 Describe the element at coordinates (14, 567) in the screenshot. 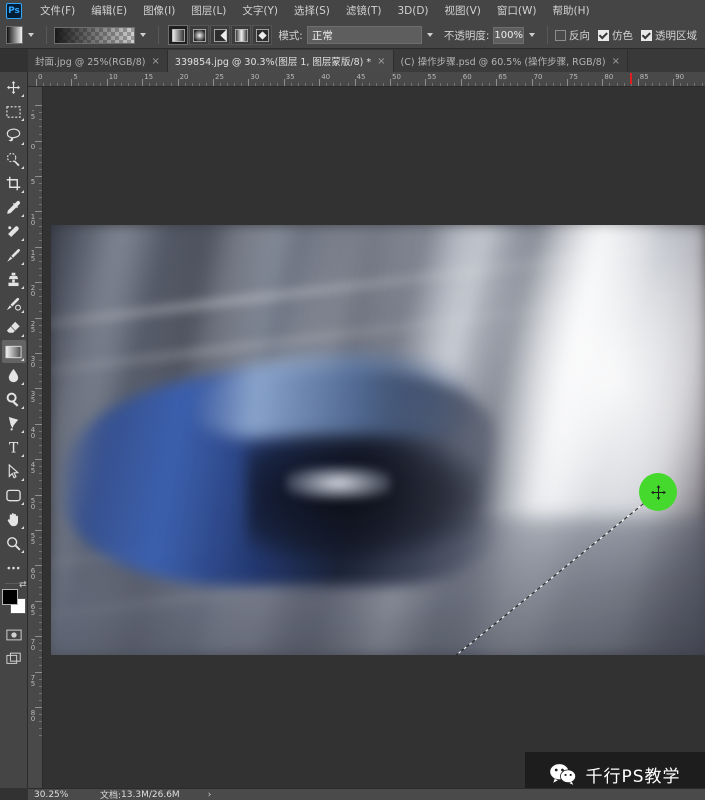

I see `more-tools-button` at that location.